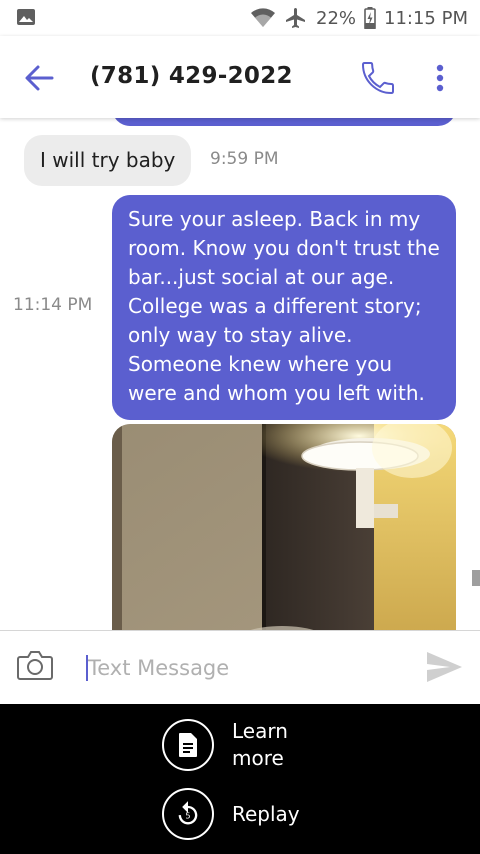 This screenshot has height=854, width=480. Describe the element at coordinates (266, 813) in the screenshot. I see `replay-label: Replay` at that location.